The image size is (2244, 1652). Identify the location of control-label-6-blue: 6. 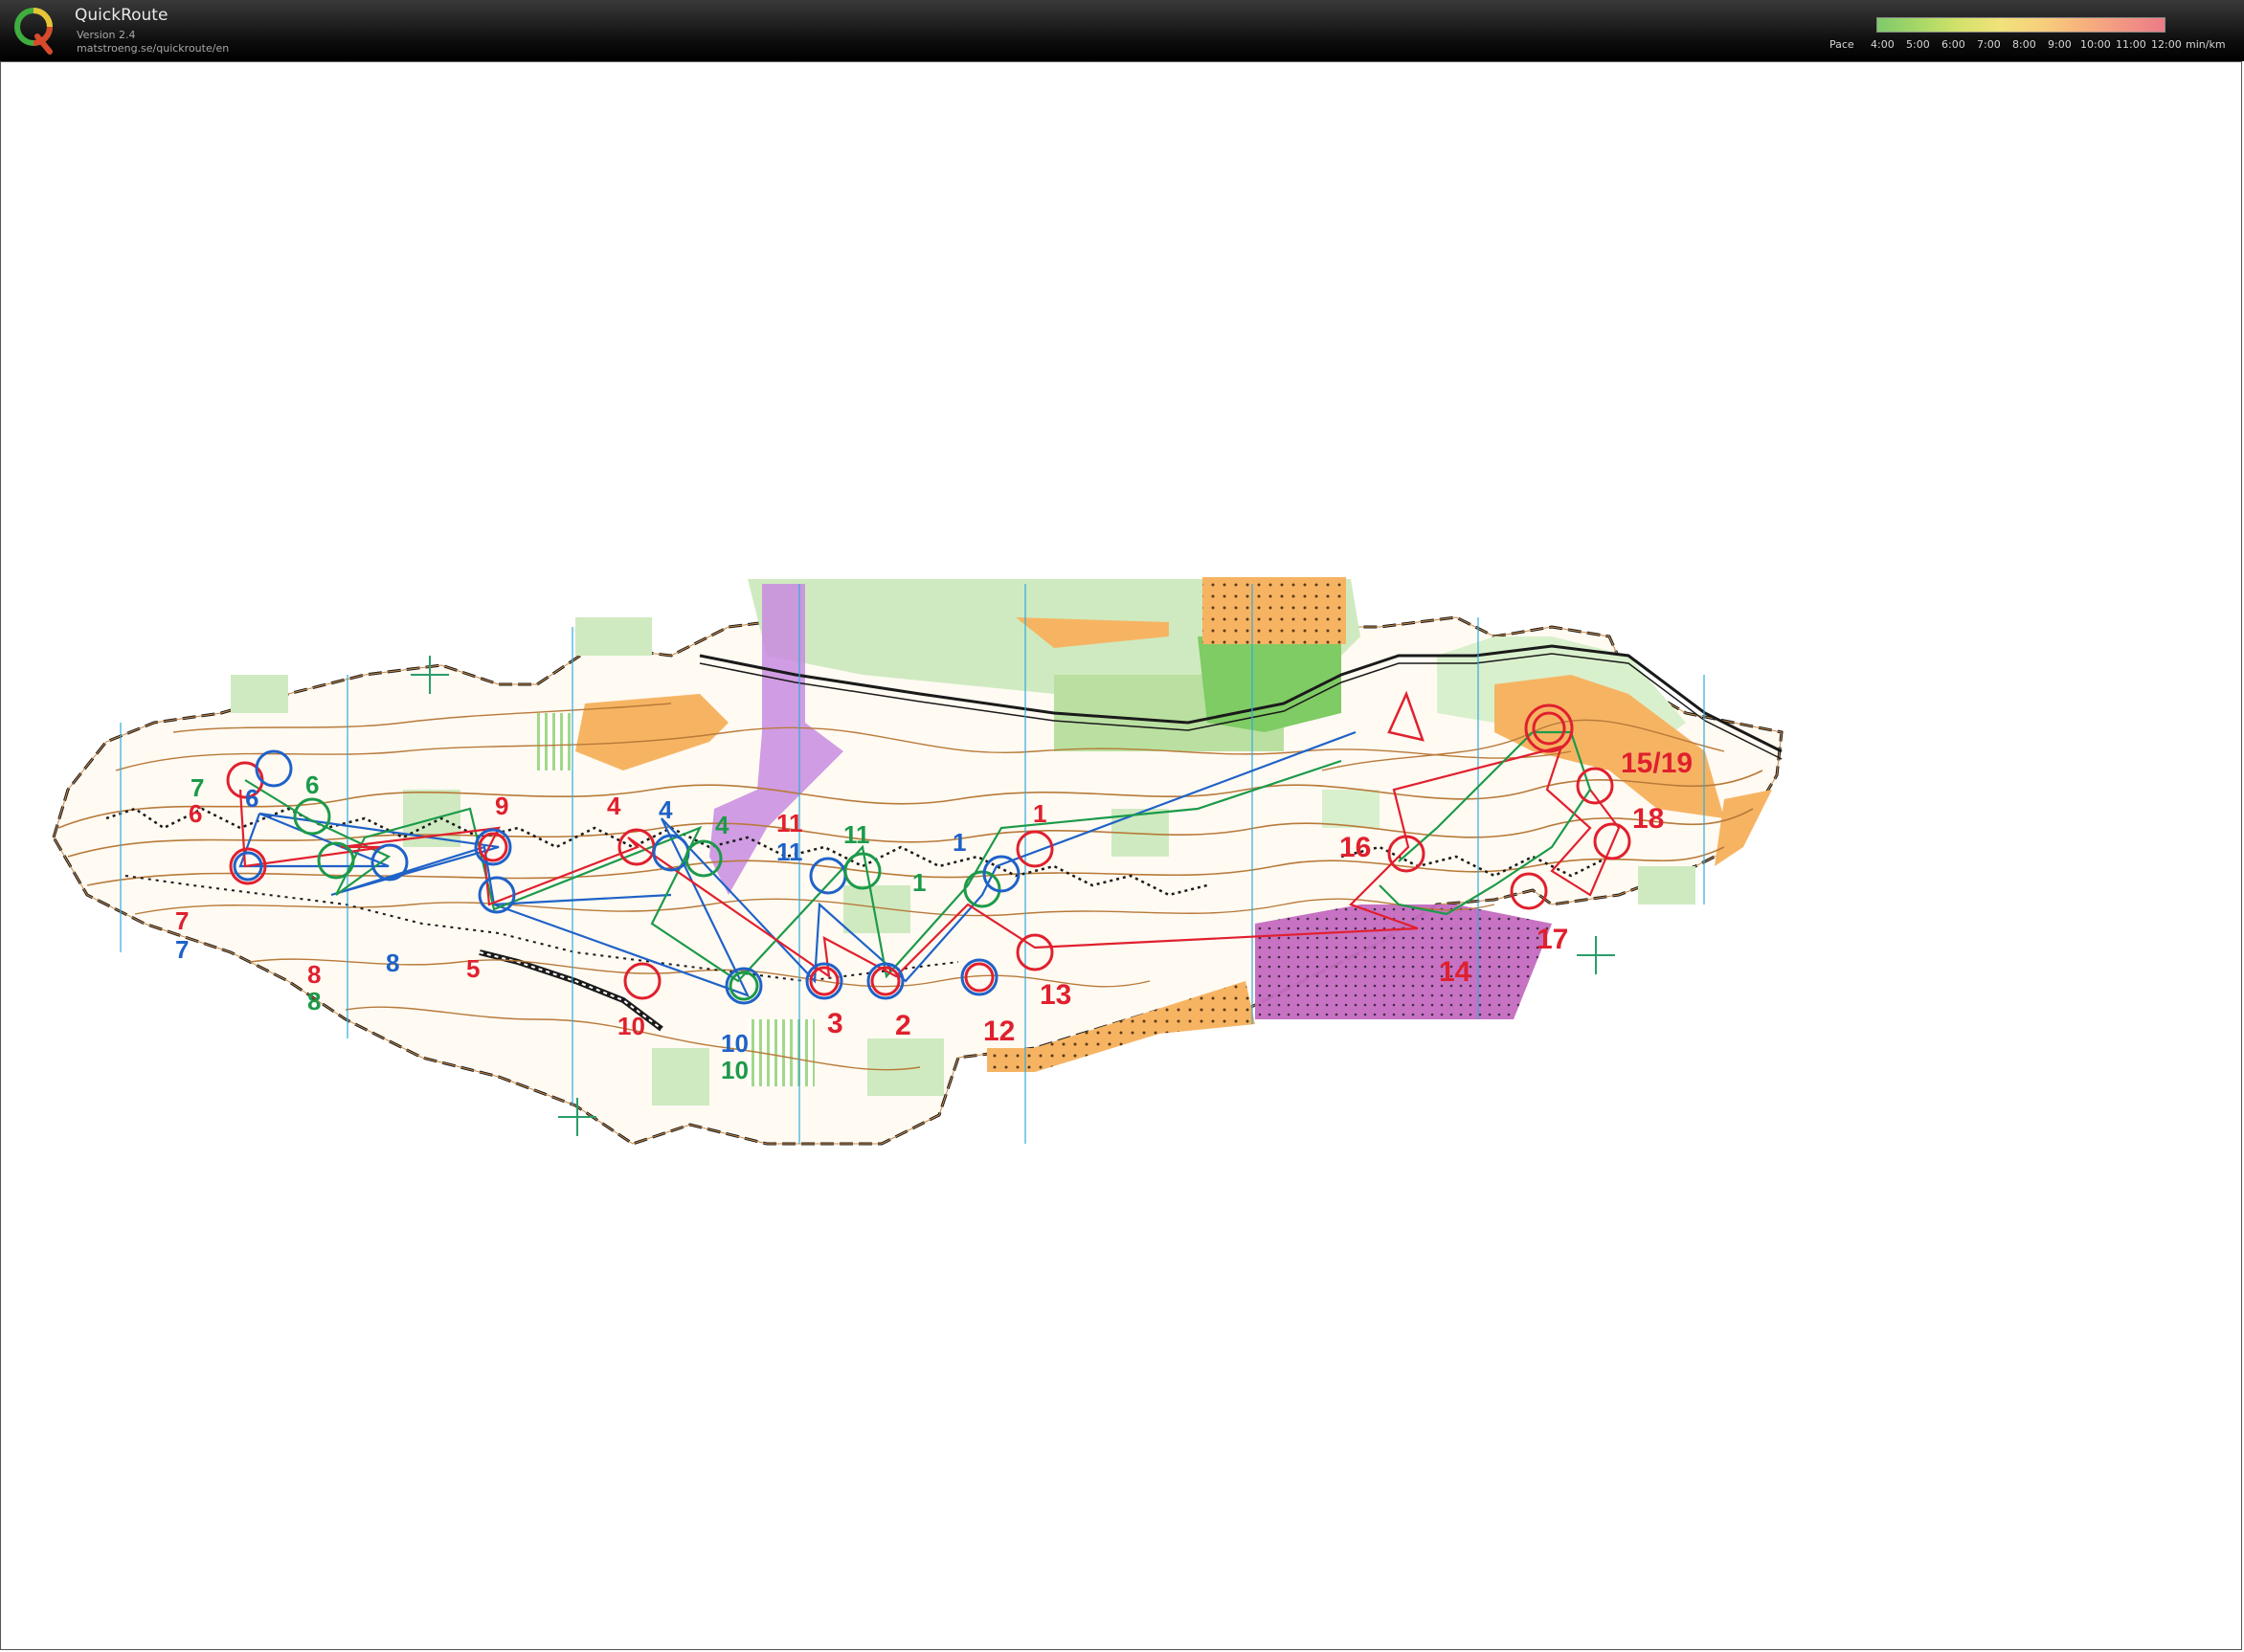
(252, 798).